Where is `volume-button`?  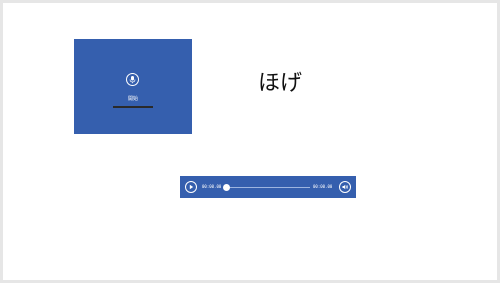
volume-button is located at coordinates (345, 187).